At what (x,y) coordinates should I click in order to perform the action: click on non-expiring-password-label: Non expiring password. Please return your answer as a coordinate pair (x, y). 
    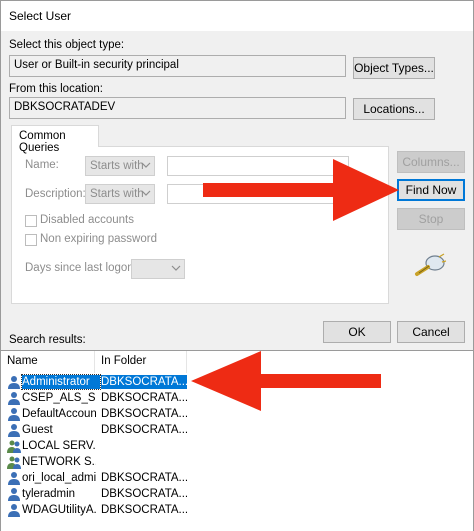
    Looking at the image, I should click on (98, 239).